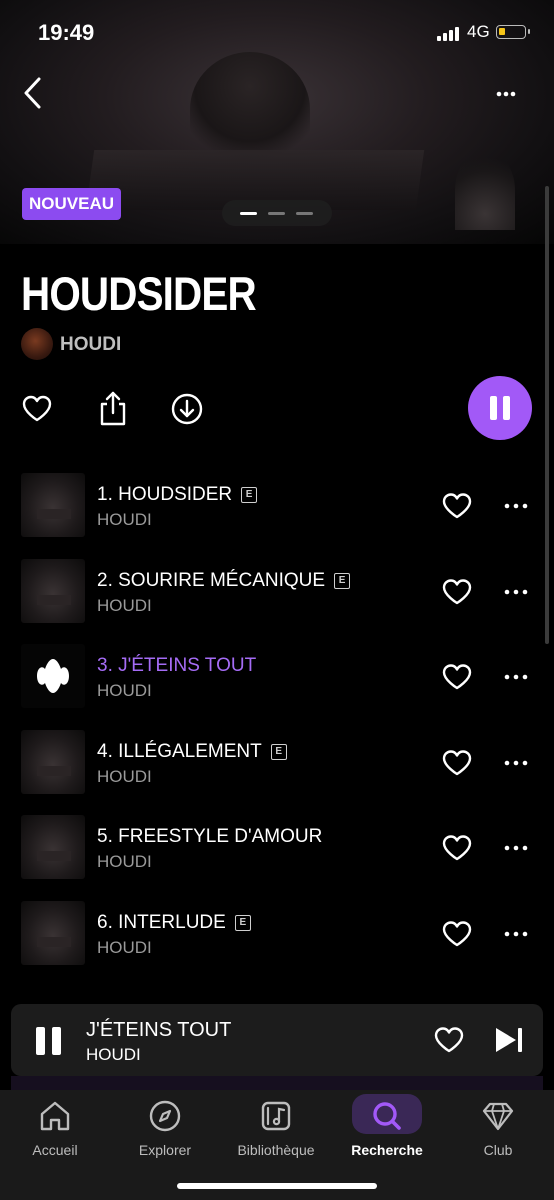 This screenshot has width=554, height=1200. I want to click on track-title: 3. J'ÉTEINS TOUT, so click(177, 665).